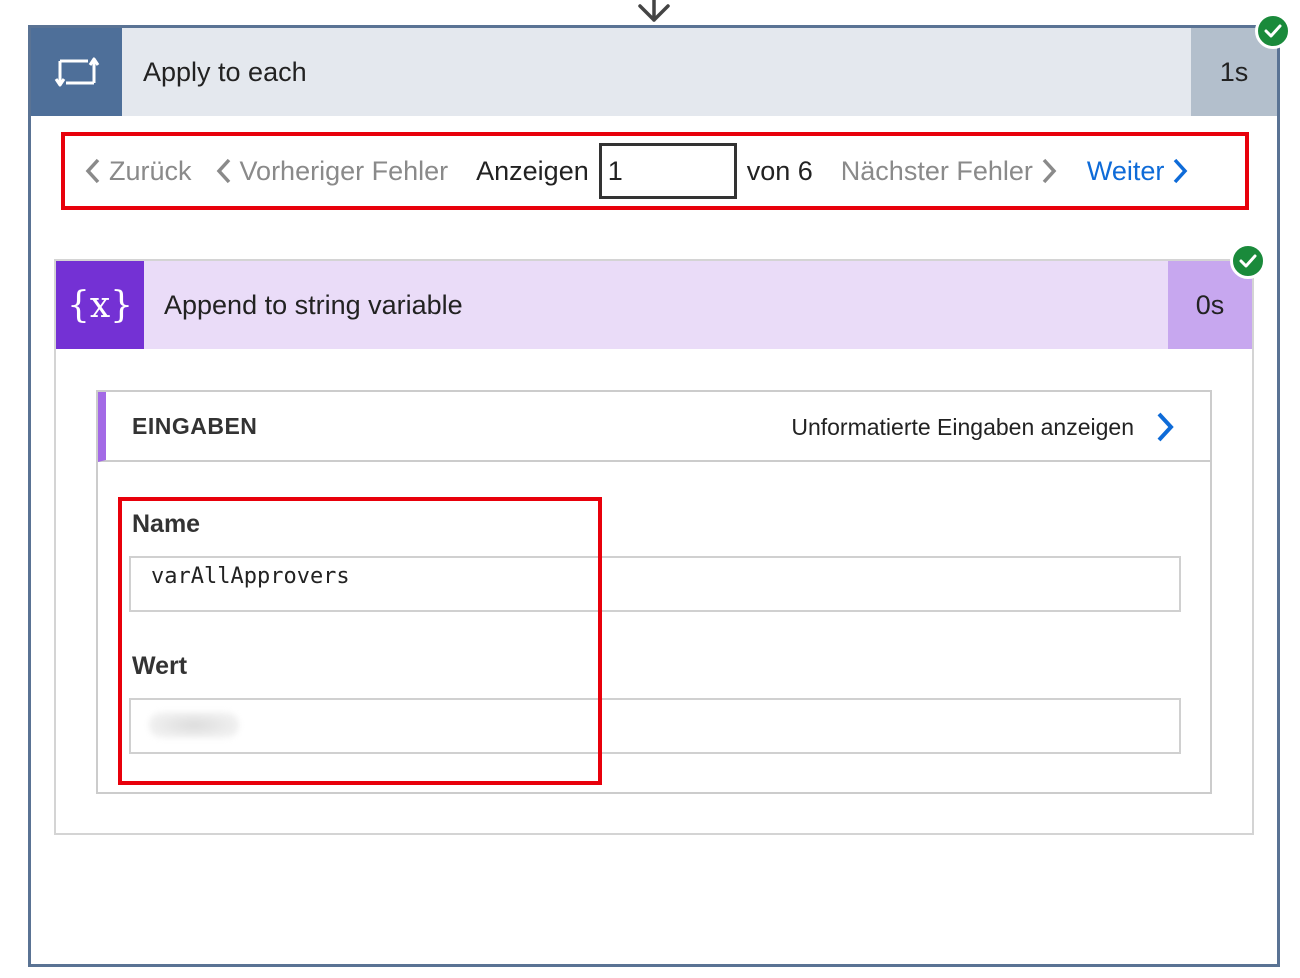 The image size is (1300, 978). Describe the element at coordinates (936, 170) in the screenshot. I see `next-error-label: Nächster Fehler` at that location.